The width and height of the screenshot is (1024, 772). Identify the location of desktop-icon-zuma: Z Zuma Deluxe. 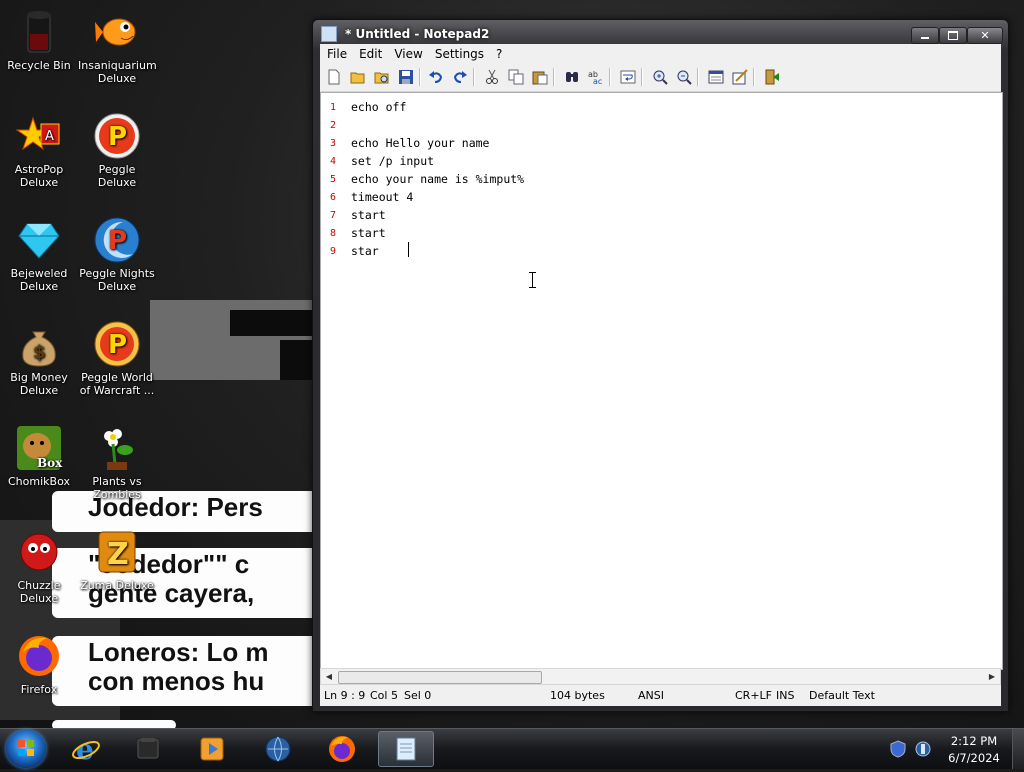
(117, 560).